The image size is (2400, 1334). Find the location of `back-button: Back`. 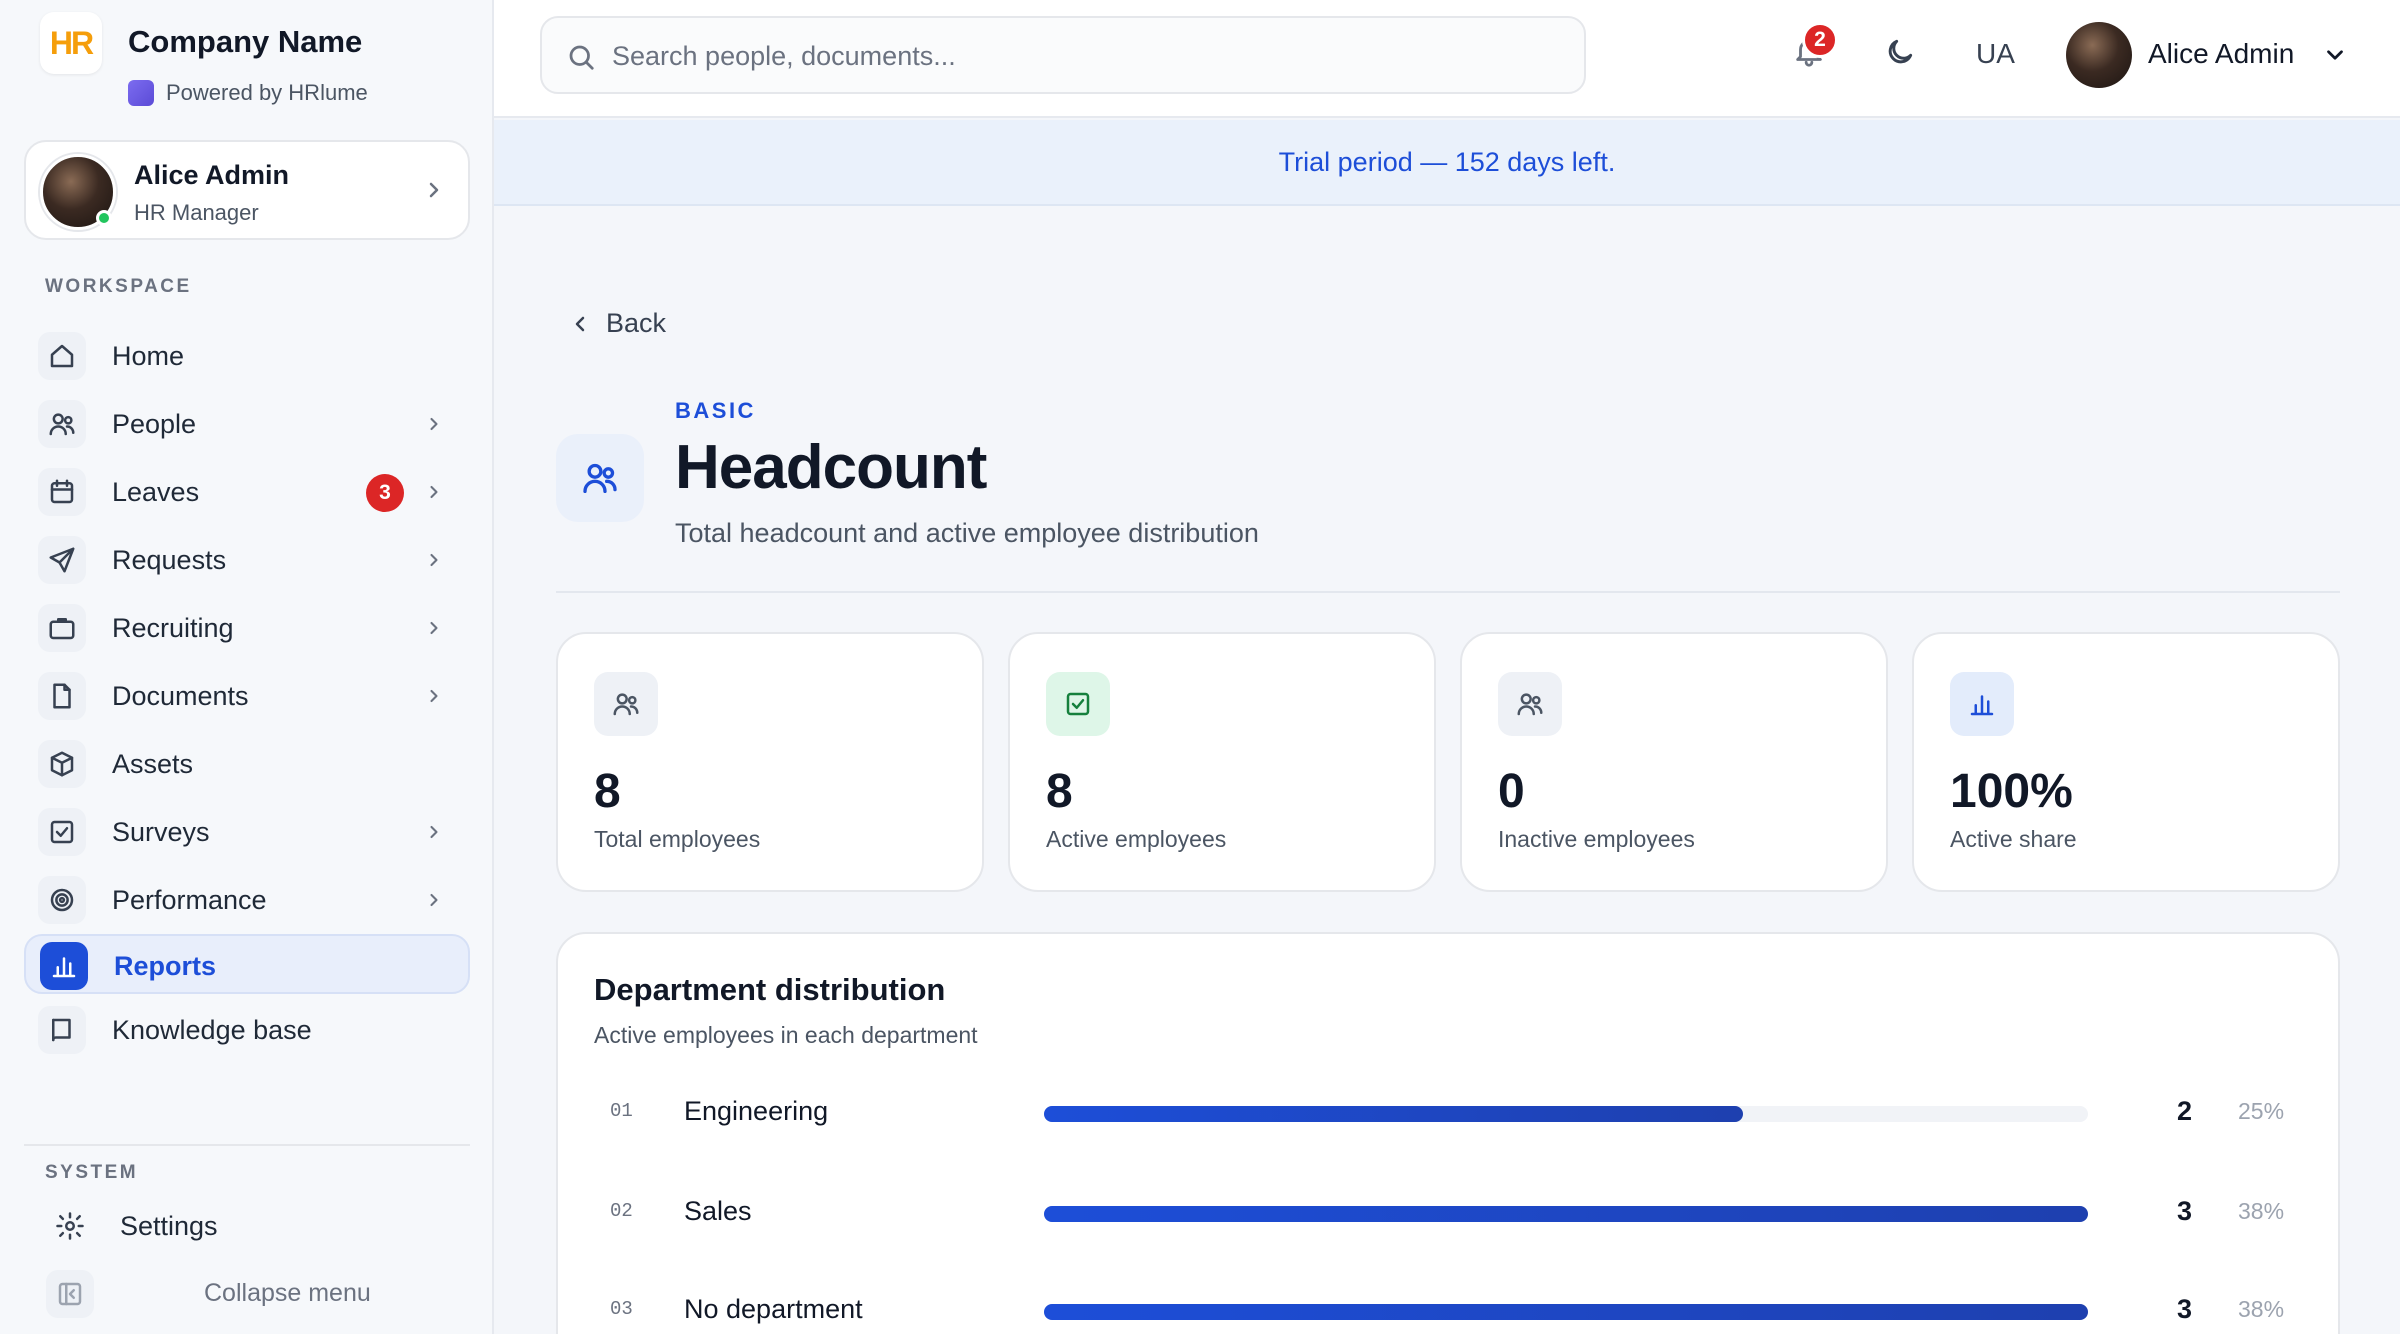

back-button: Back is located at coordinates (617, 323).